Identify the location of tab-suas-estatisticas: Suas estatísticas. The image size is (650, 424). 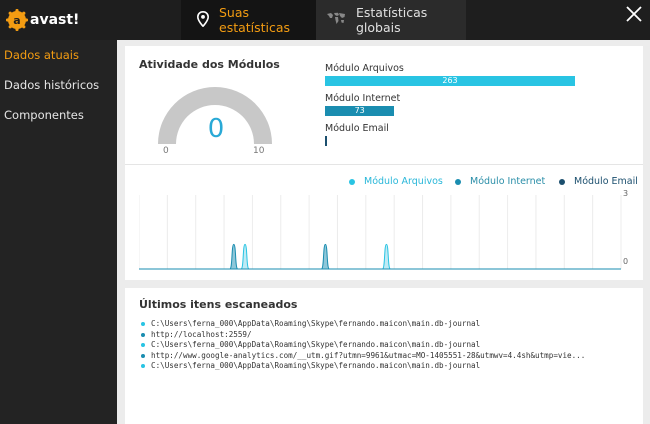
(248, 20).